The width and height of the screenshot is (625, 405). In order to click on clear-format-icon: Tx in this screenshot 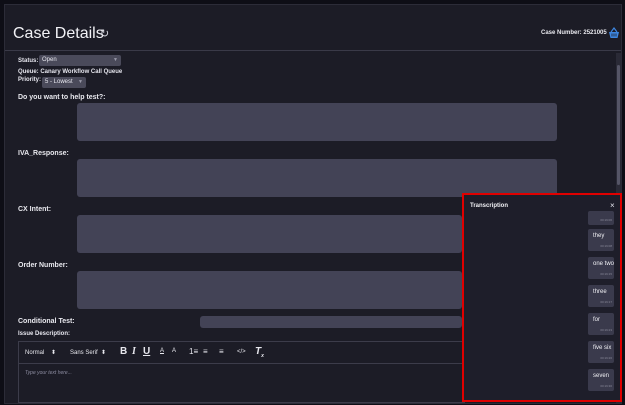, I will do `click(259, 352)`.